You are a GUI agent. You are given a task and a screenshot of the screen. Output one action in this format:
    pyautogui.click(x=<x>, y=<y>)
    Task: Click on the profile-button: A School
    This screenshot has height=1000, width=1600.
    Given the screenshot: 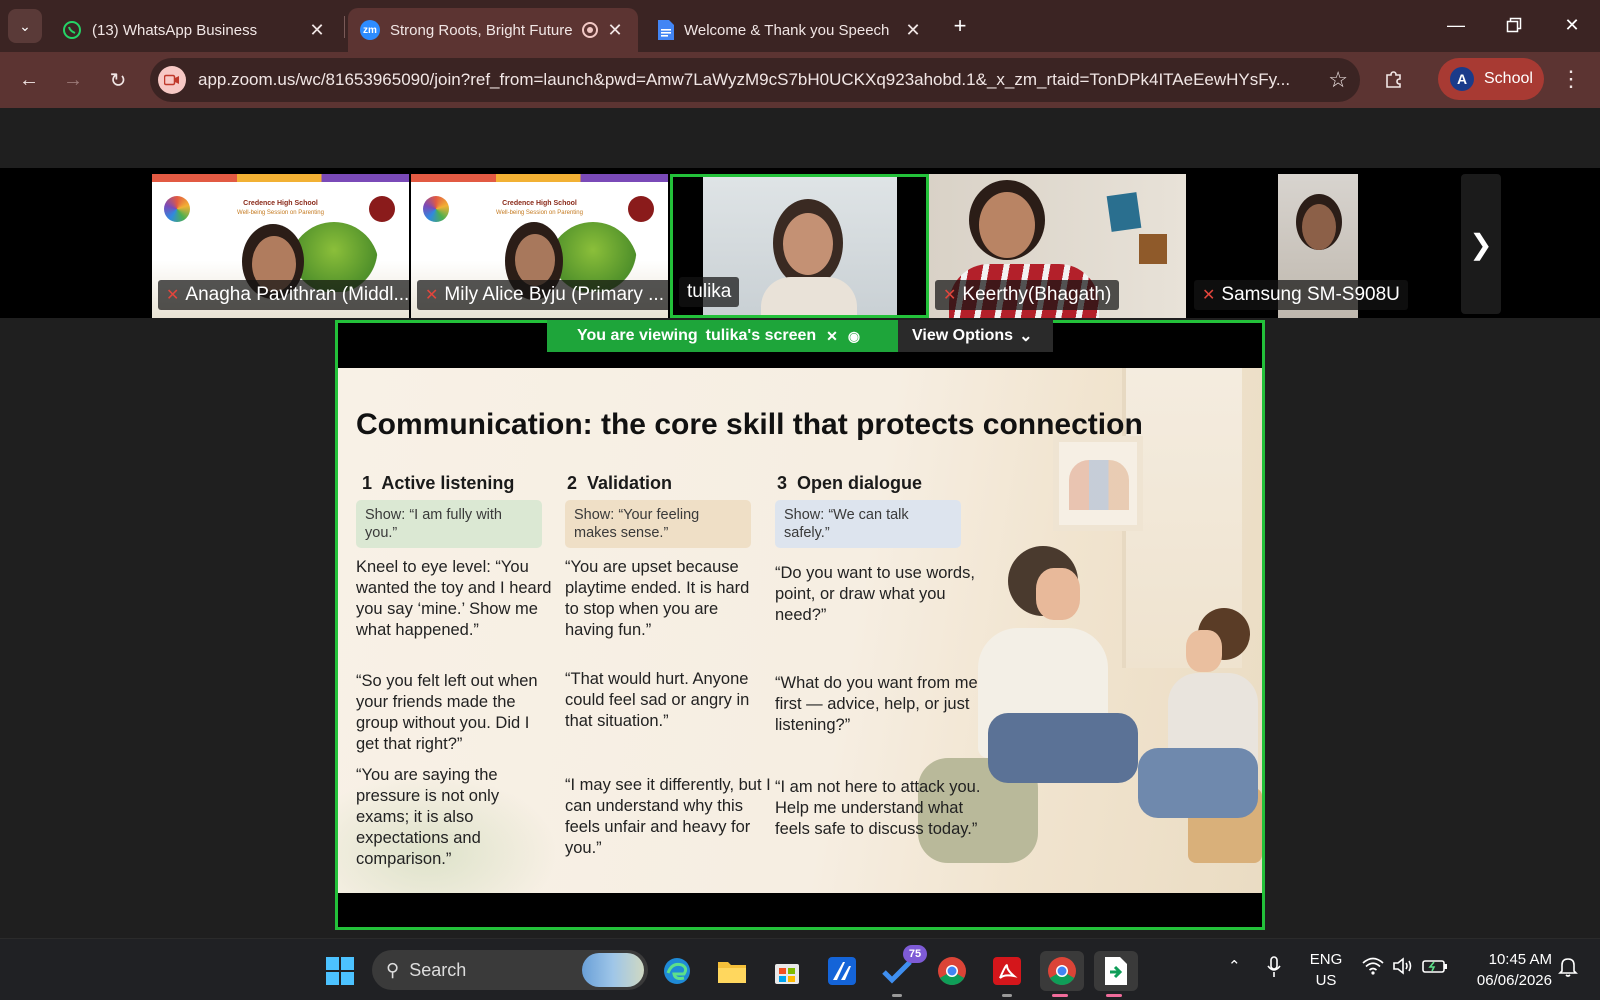 What is the action you would take?
    pyautogui.click(x=1491, y=79)
    